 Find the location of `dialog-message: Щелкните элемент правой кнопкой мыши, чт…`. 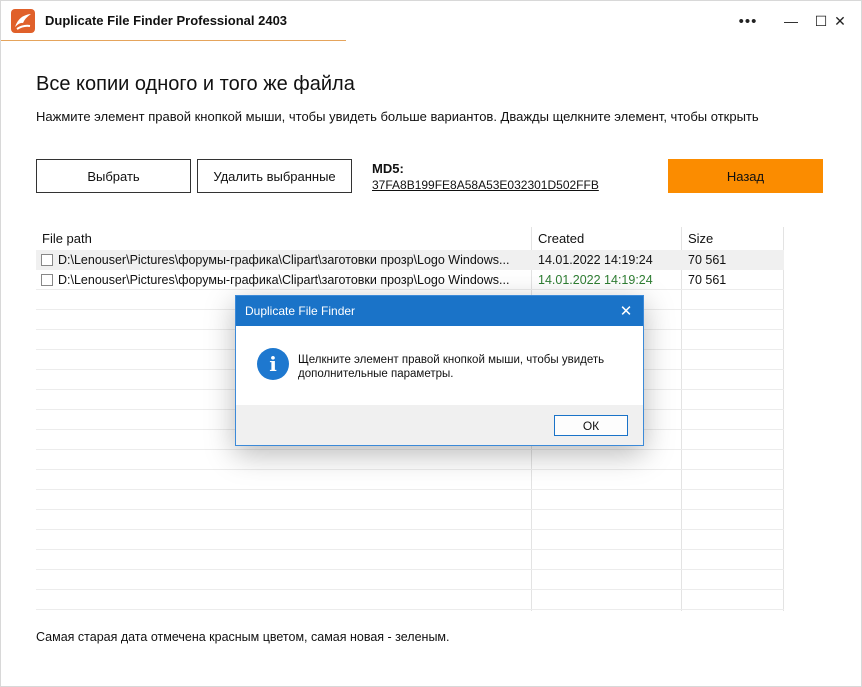

dialog-message: Щелкните элемент правой кнопкой мыши, чт… is located at coordinates (451, 367).